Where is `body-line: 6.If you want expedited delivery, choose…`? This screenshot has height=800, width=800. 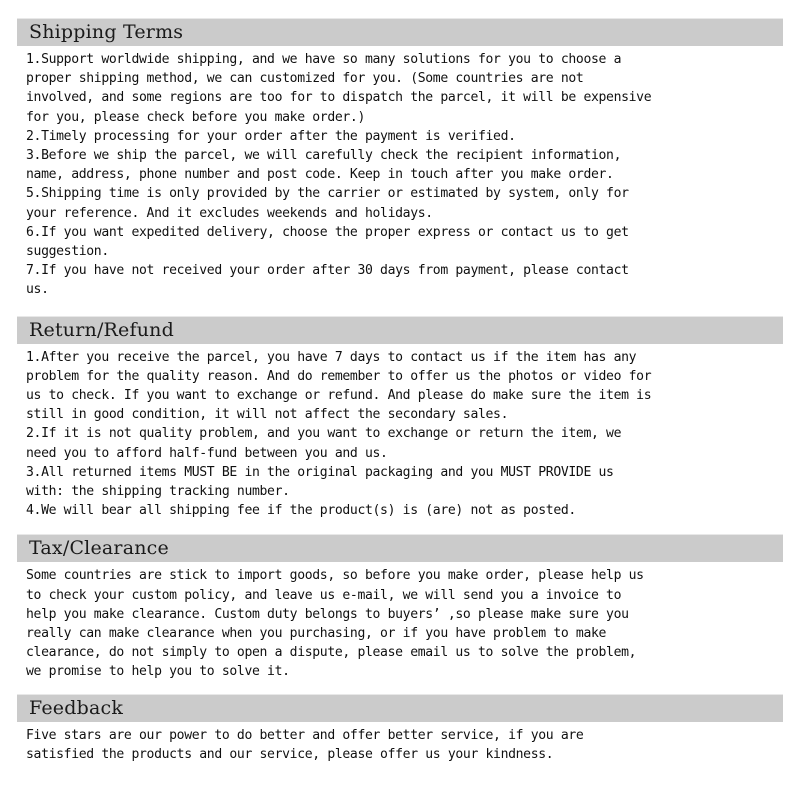
body-line: 6.If you want expedited delivery, choose… is located at coordinates (327, 232).